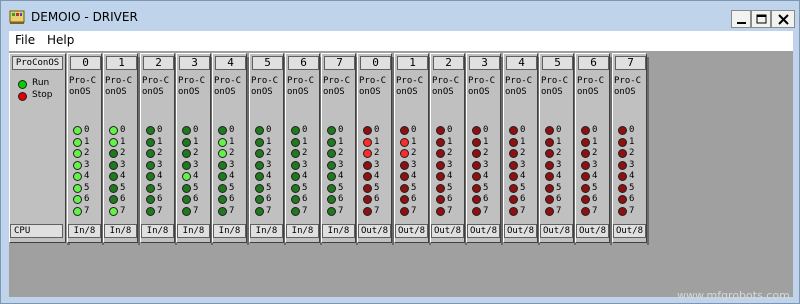 The height and width of the screenshot is (304, 800). I want to click on close-button, so click(783, 19).